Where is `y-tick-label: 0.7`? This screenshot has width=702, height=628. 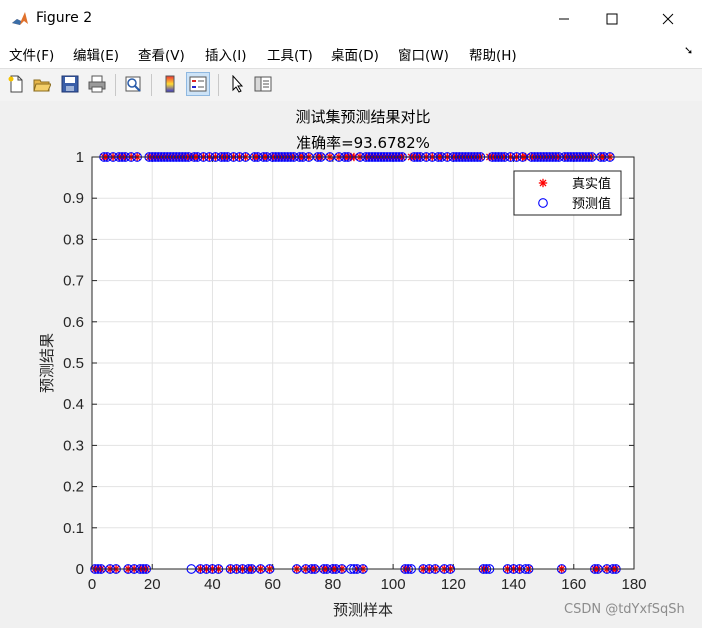 y-tick-label: 0.7 is located at coordinates (73, 281).